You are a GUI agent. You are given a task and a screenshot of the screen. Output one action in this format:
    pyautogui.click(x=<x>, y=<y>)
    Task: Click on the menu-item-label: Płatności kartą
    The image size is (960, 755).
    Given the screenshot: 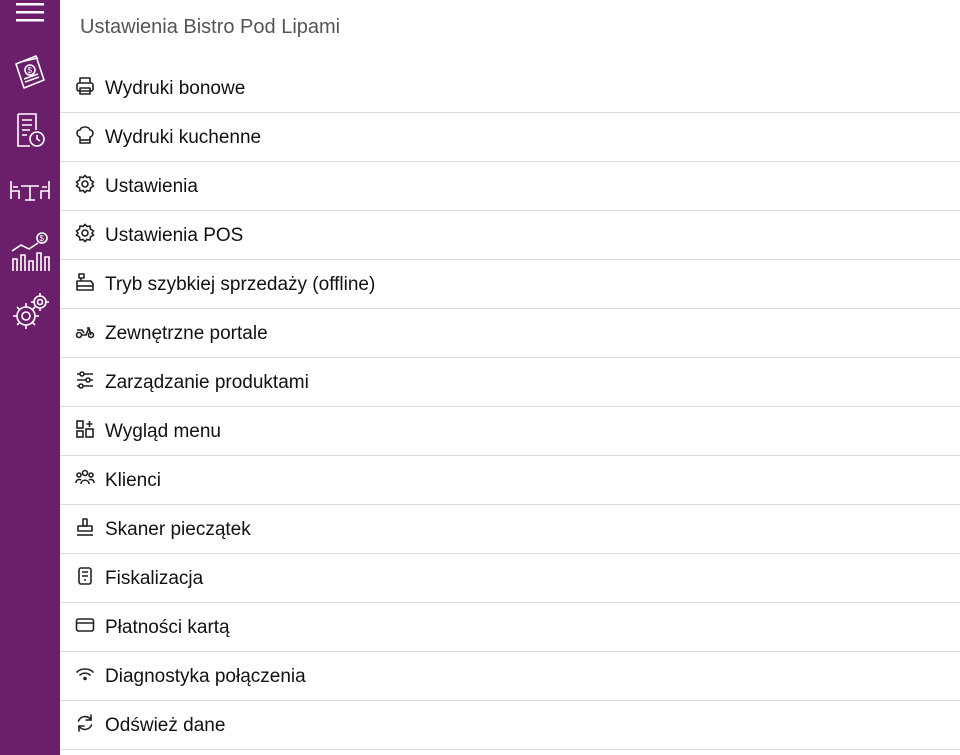 What is the action you would take?
    pyautogui.click(x=167, y=627)
    